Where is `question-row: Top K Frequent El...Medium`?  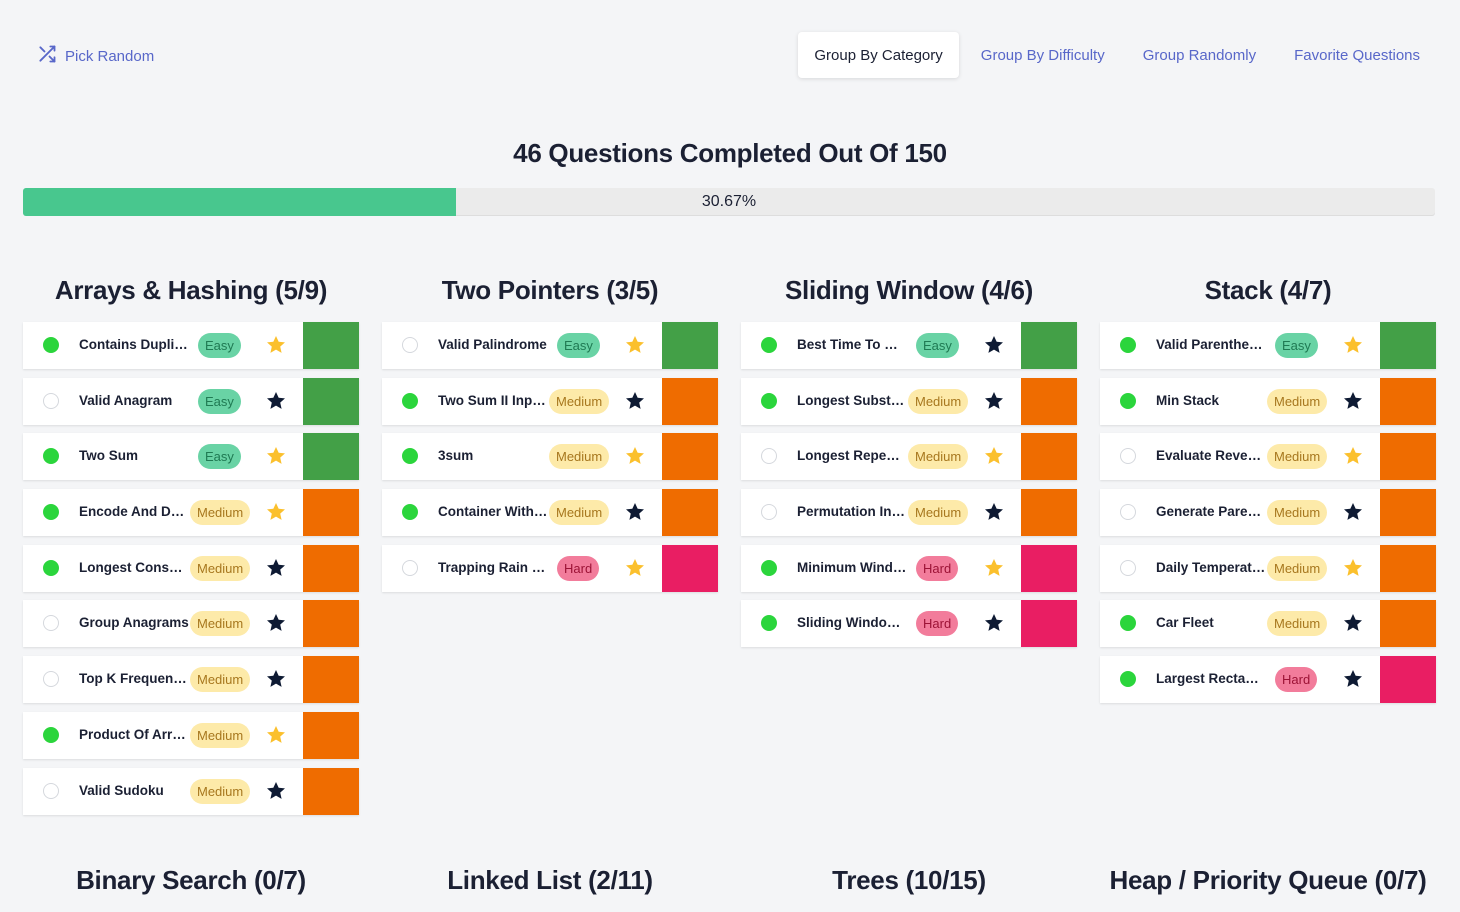
question-row: Top K Frequent El...Medium is located at coordinates (191, 680).